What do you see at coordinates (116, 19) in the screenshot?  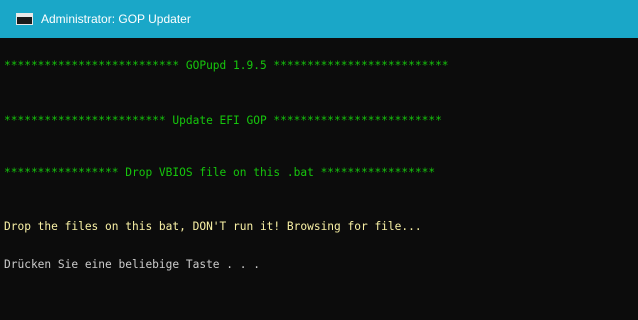 I see `window-title: Administrator: GOP Updater` at bounding box center [116, 19].